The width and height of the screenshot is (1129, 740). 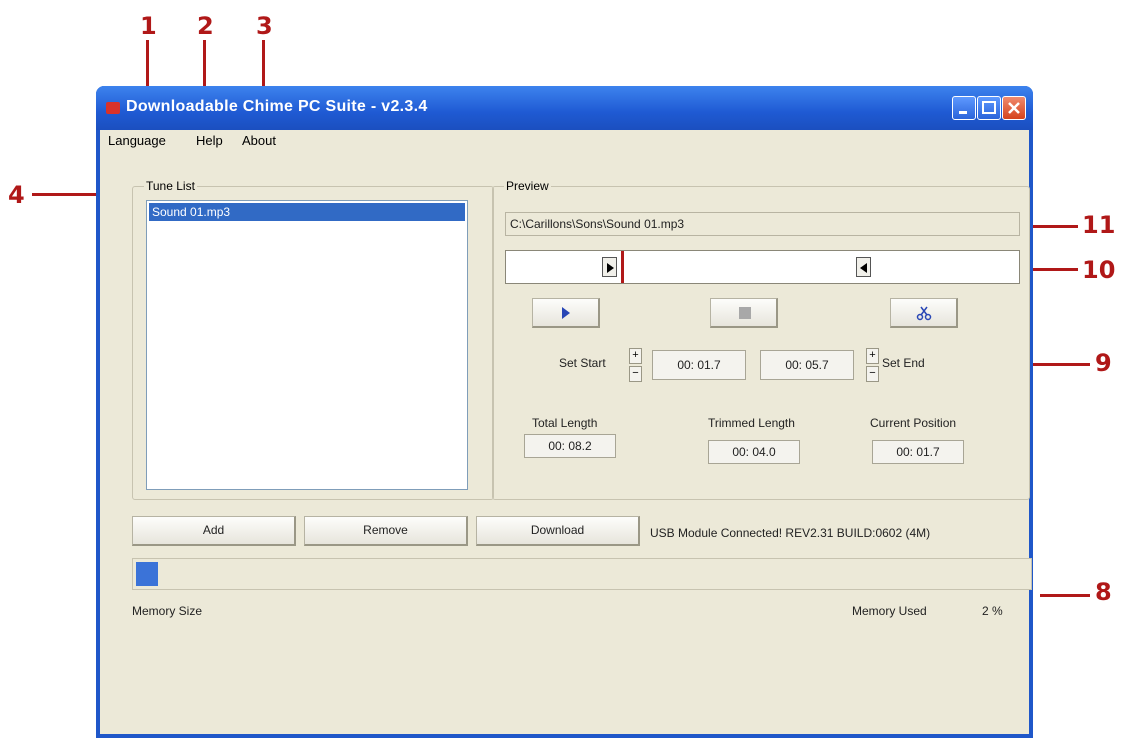 What do you see at coordinates (699, 365) in the screenshot?
I see `start-time-field: 00: 01.7` at bounding box center [699, 365].